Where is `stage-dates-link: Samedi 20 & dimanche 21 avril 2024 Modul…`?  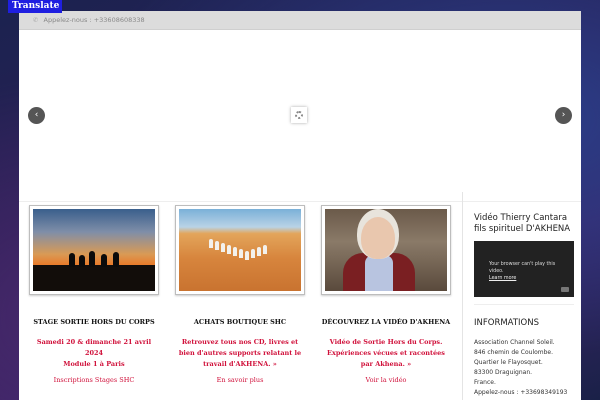 stage-dates-link: Samedi 20 & dimanche 21 avril 2024 Modul… is located at coordinates (94, 353).